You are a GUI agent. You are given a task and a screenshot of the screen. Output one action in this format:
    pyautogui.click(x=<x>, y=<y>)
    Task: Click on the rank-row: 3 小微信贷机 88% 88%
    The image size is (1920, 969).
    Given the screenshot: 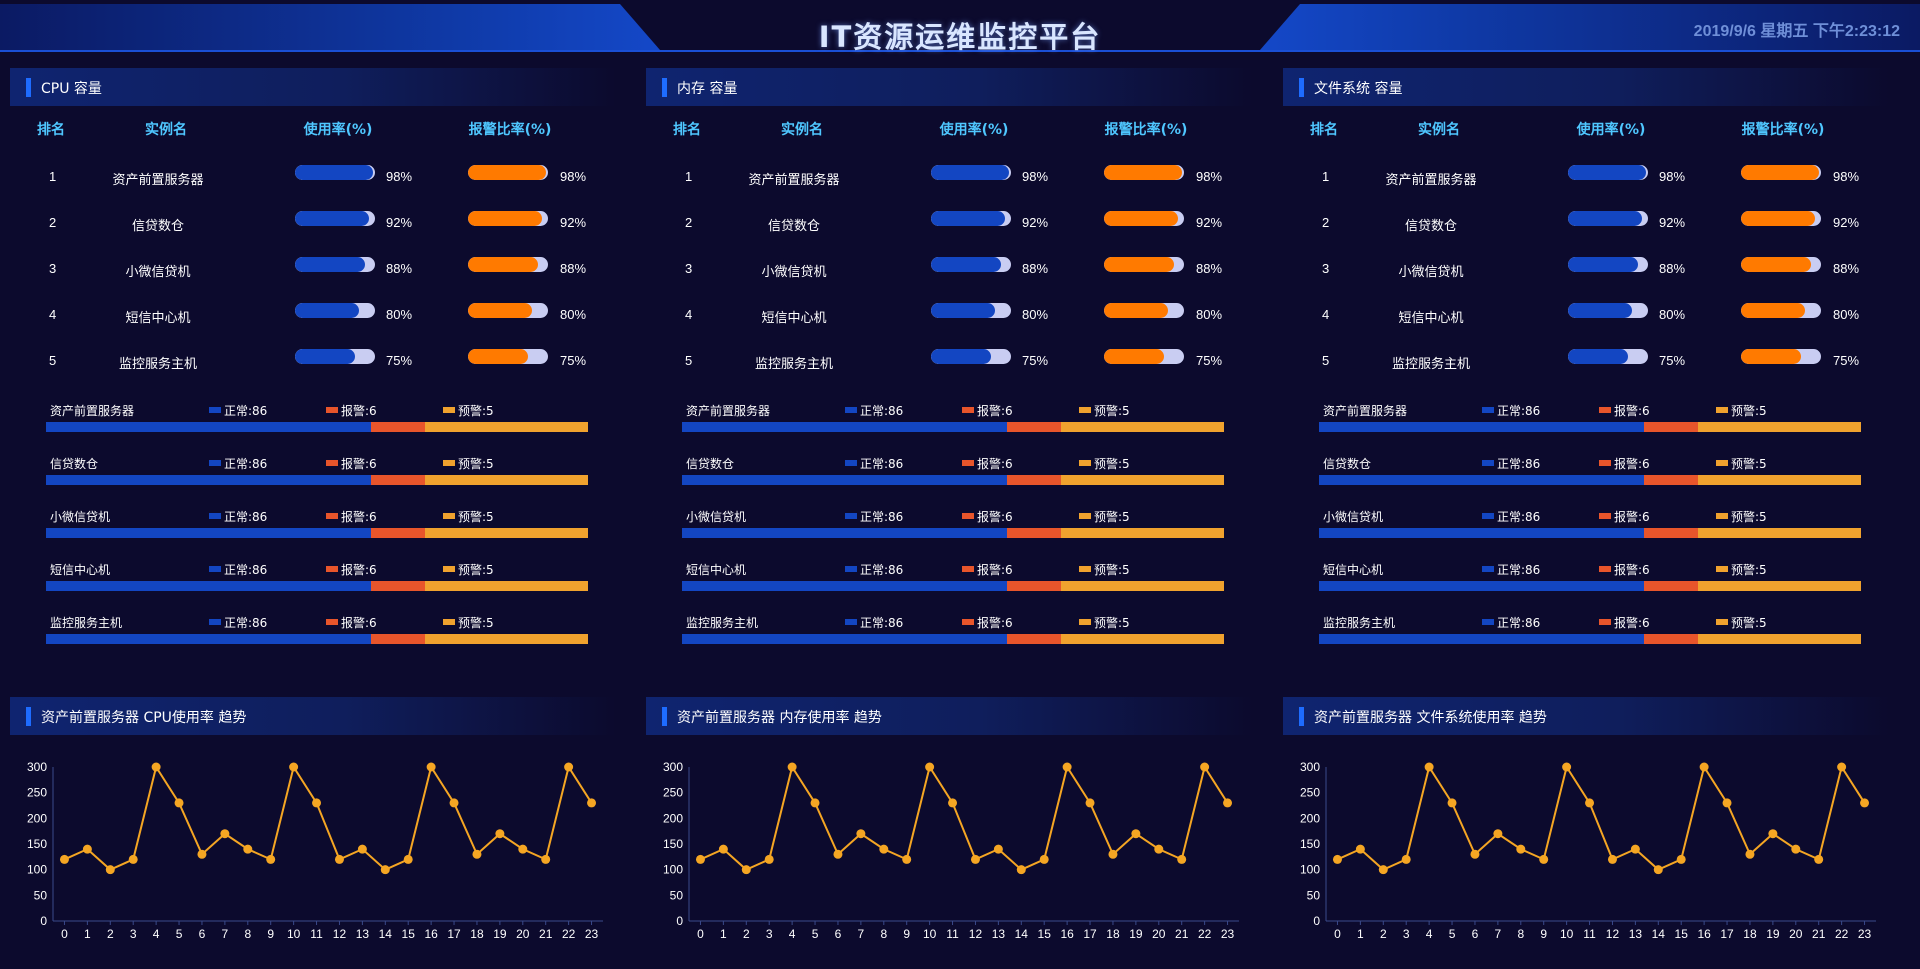 What is the action you would take?
    pyautogui.click(x=313, y=269)
    